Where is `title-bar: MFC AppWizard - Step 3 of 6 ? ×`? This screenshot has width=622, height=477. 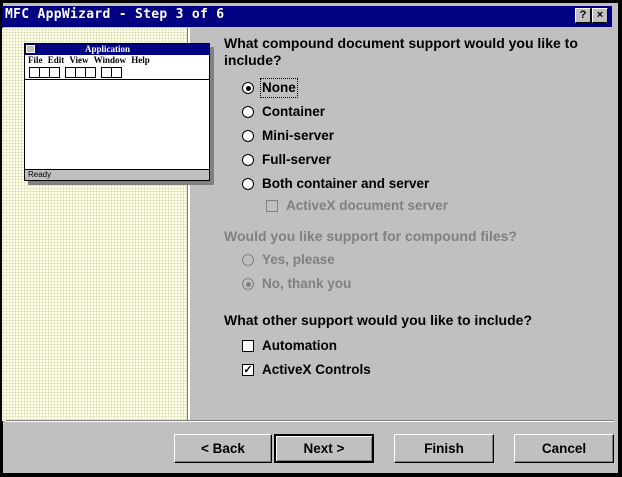
title-bar: MFC AppWizard - Step 3 of 6 ? × is located at coordinates (307, 16).